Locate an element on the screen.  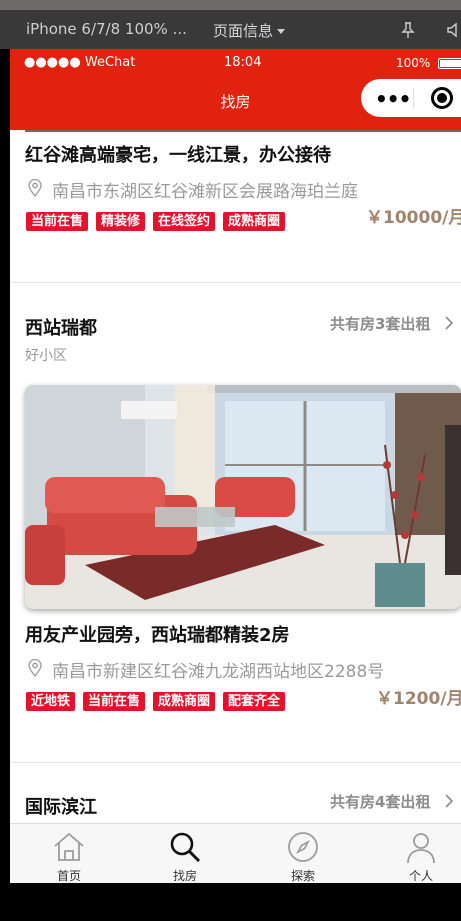
capsule-divider is located at coordinates (413, 98).